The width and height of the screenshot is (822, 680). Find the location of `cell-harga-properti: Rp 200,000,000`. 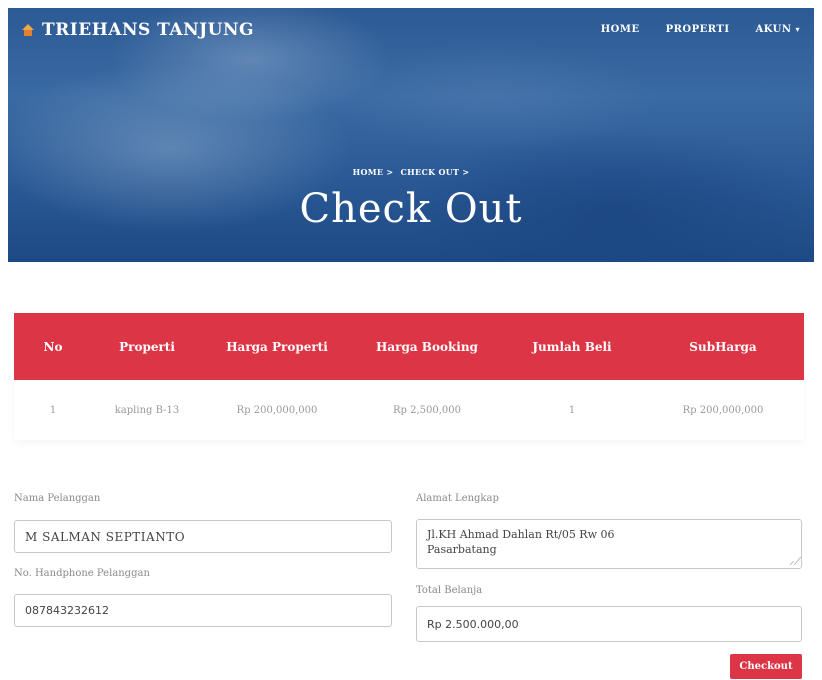

cell-harga-properti: Rp 200,000,000 is located at coordinates (277, 410).